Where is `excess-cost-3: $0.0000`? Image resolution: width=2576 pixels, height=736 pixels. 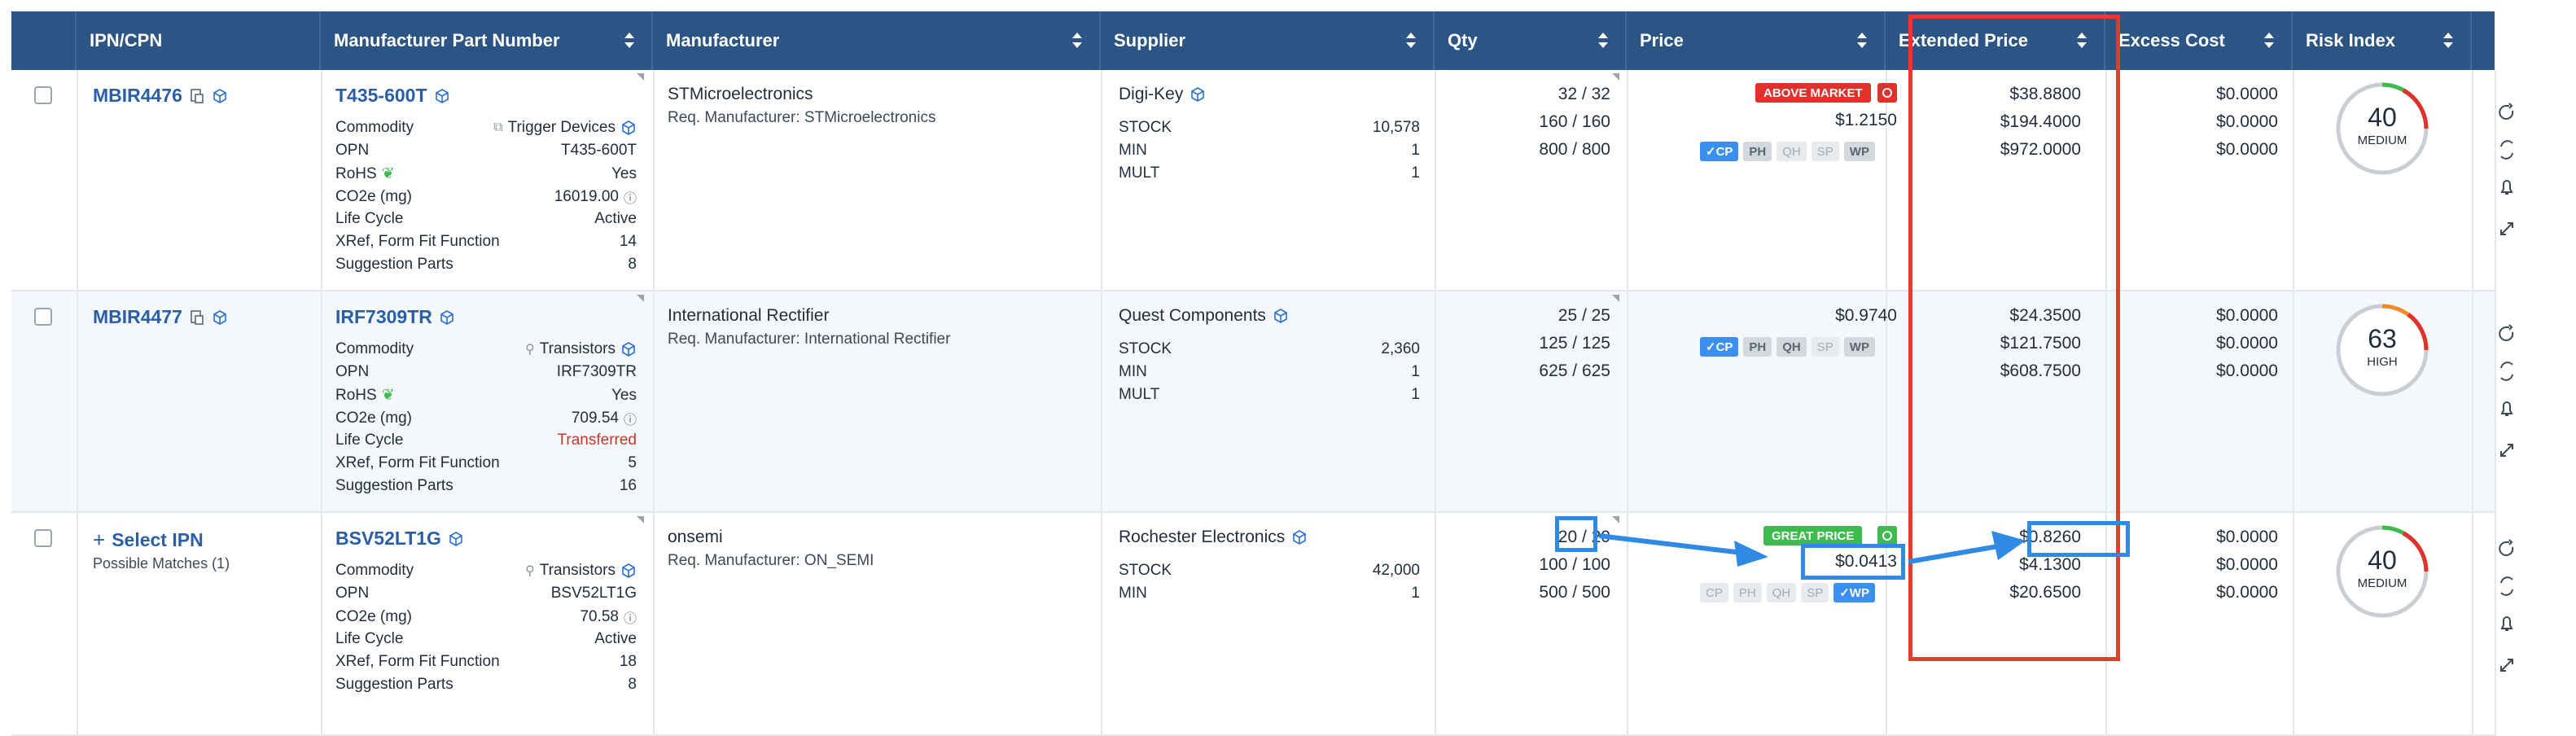 excess-cost-3: $0.0000 is located at coordinates (2247, 592).